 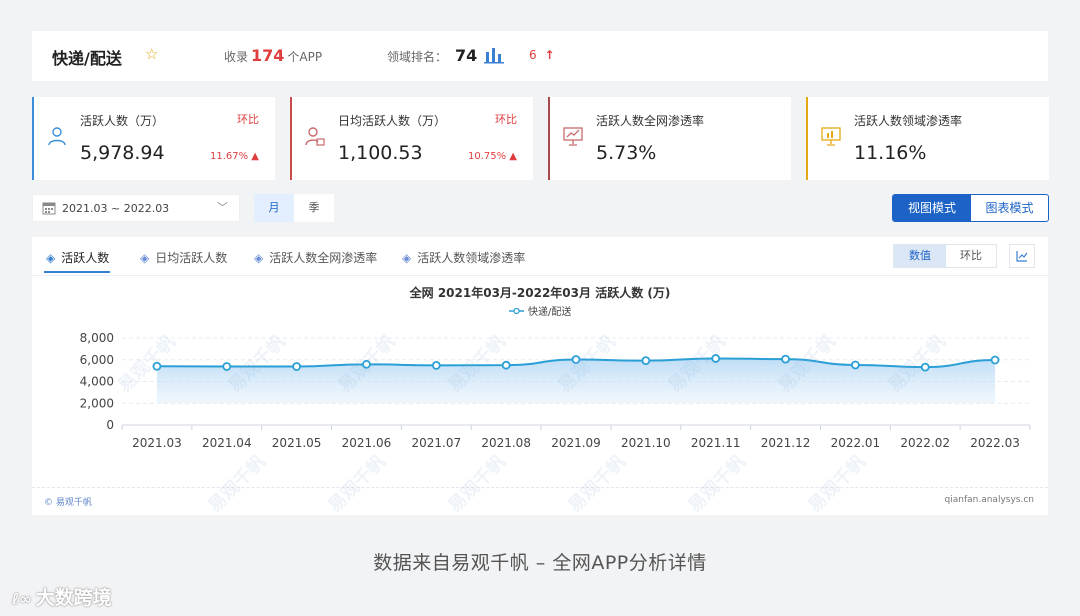 What do you see at coordinates (1022, 256) in the screenshot?
I see `line-chart-icon` at bounding box center [1022, 256].